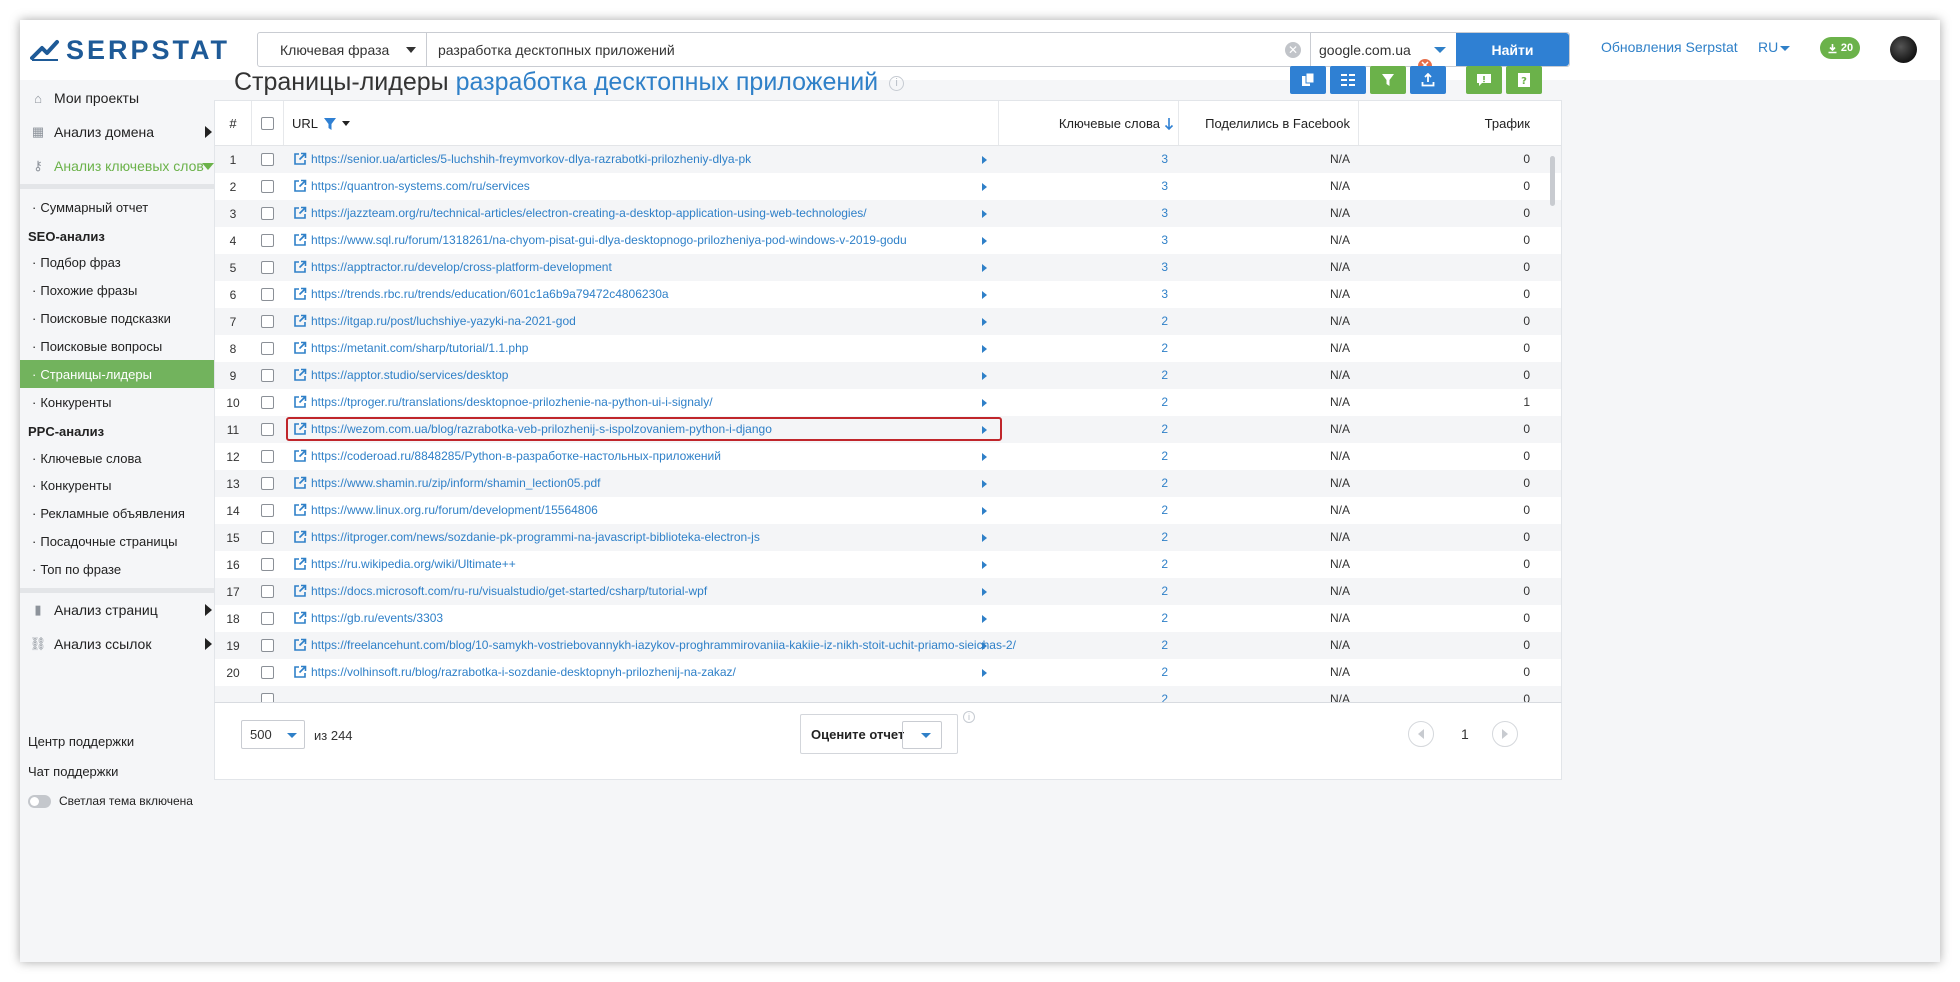 This screenshot has height=982, width=1960. Describe the element at coordinates (122, 513) in the screenshot. I see `sidebar-item-ad-texts: · Рекламные объявления` at that location.